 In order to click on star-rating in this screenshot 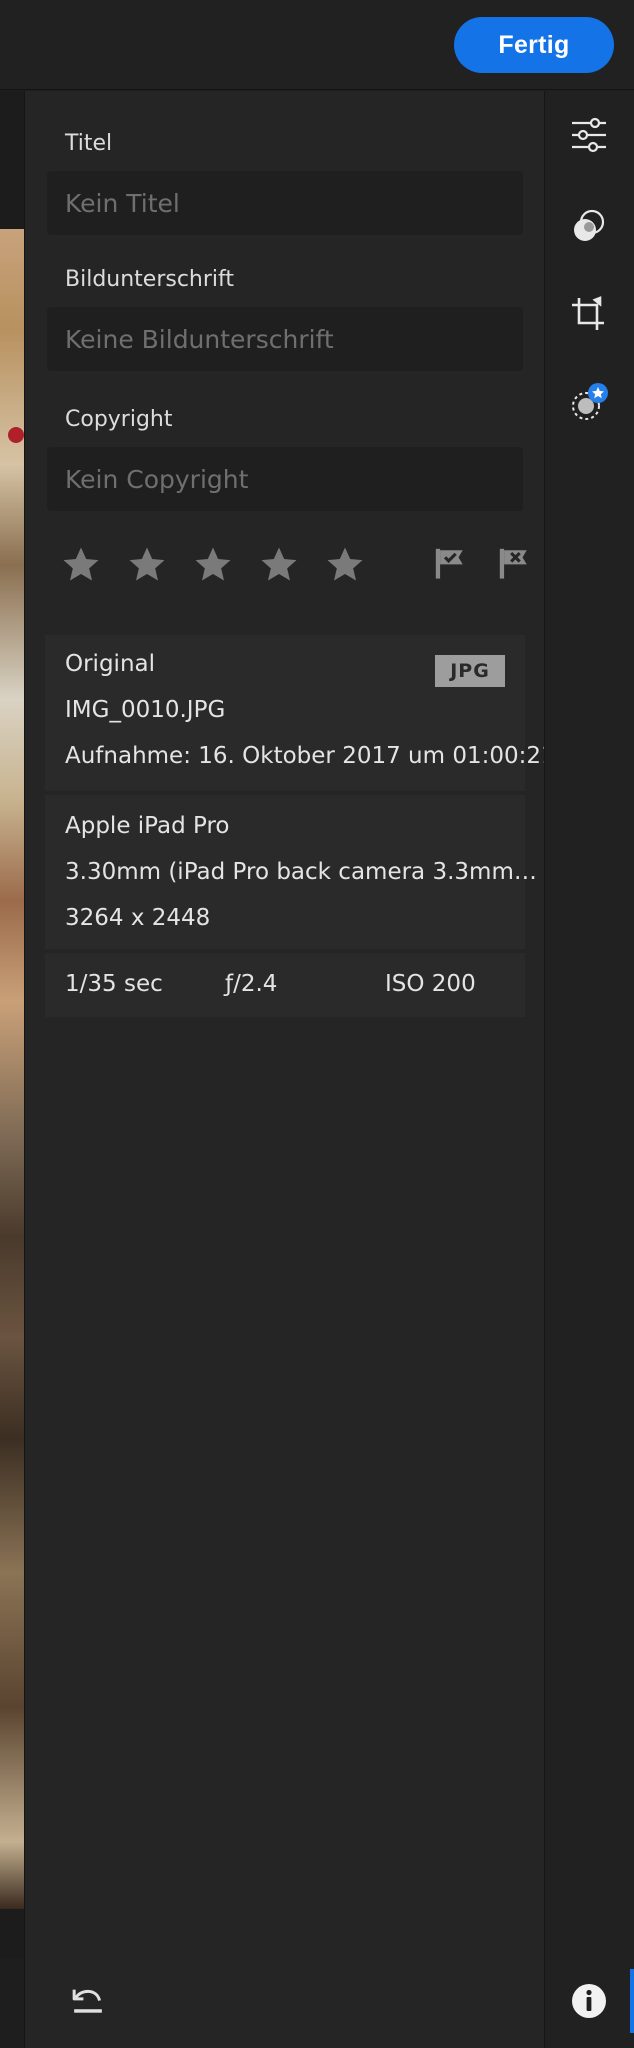, I will do `click(294, 565)`.